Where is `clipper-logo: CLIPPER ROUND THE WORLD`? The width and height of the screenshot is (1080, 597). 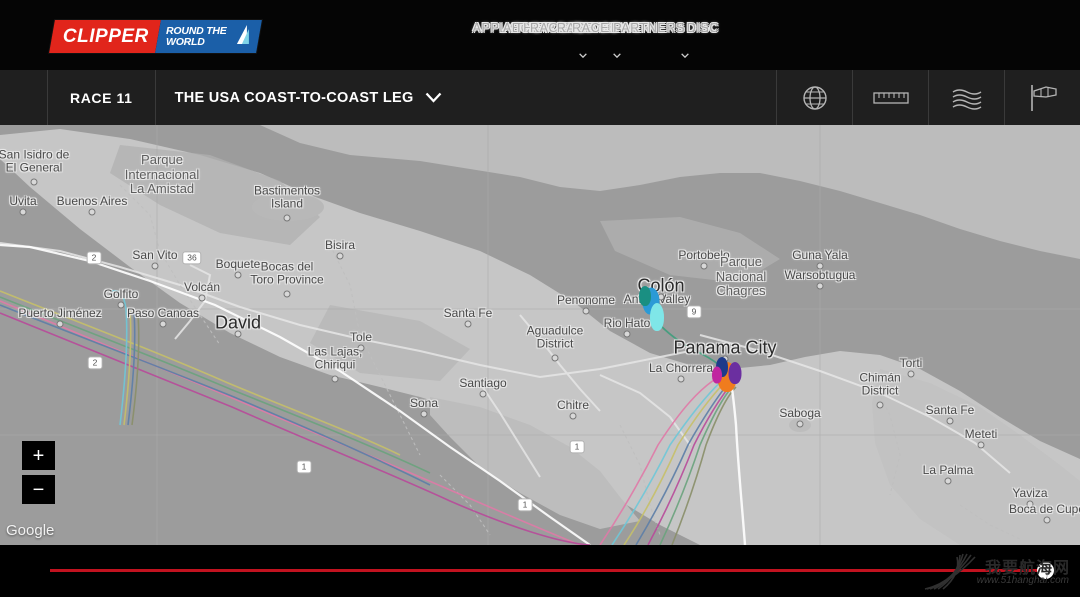 clipper-logo: CLIPPER ROUND THE WORLD is located at coordinates (156, 36).